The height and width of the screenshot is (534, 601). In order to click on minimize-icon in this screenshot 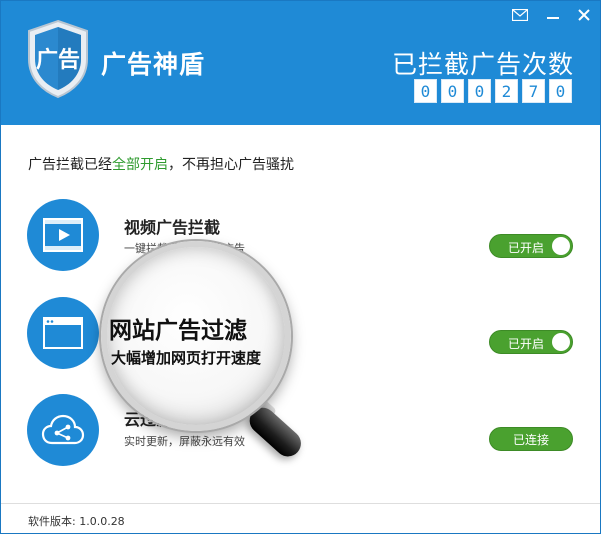, I will do `click(553, 15)`.